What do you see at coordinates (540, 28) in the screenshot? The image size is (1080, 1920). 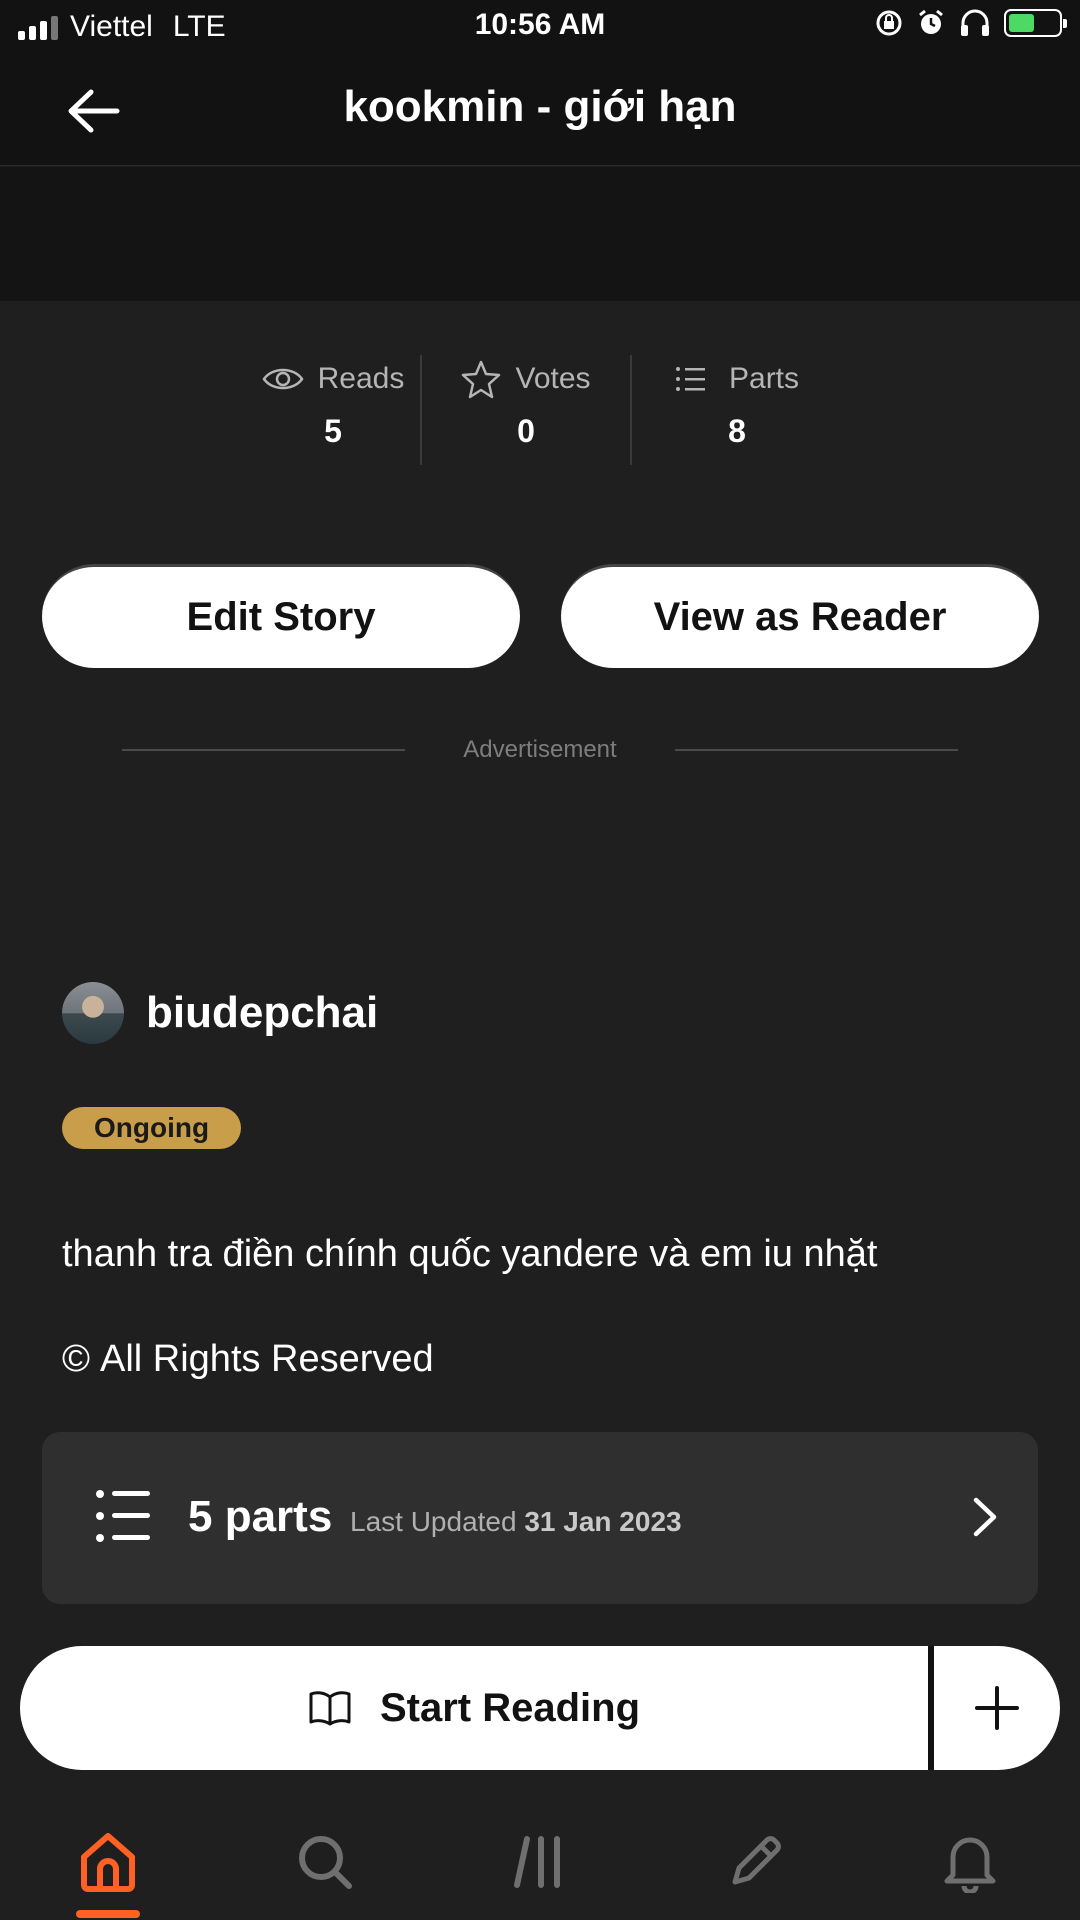 I see `status-bar: Viettel LTE 10:56 AM` at bounding box center [540, 28].